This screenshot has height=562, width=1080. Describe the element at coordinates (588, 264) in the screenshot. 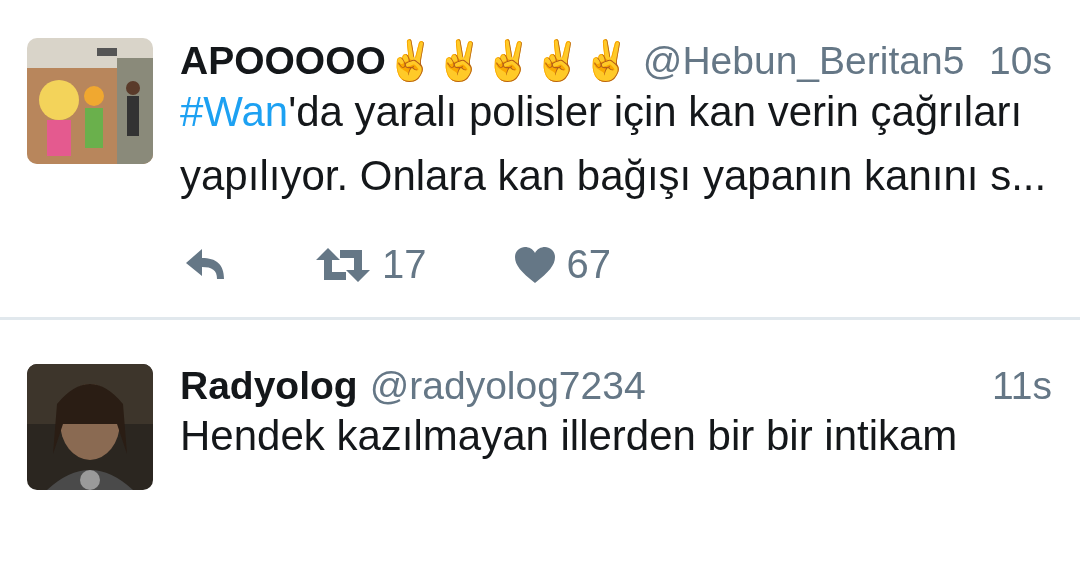

I see `like-count: 67` at that location.